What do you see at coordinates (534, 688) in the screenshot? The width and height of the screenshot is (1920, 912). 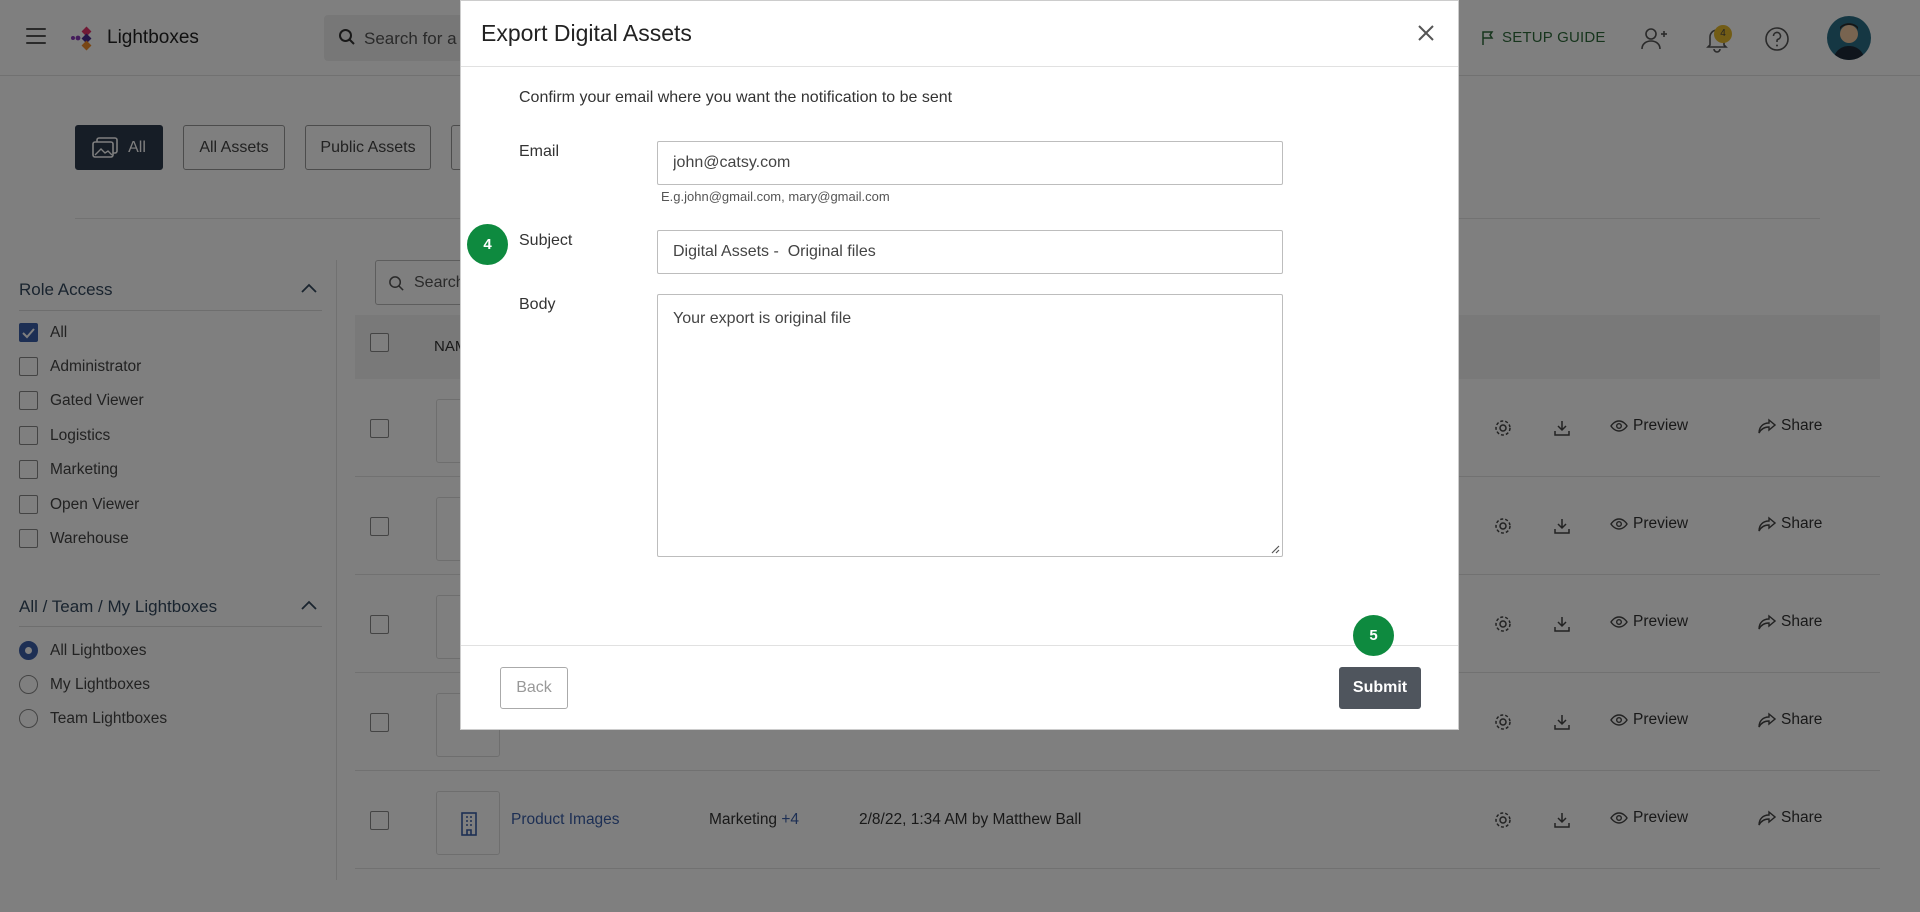 I see `back-button: Back` at bounding box center [534, 688].